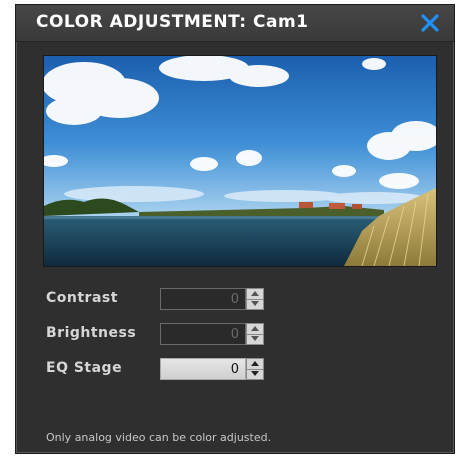  What do you see at coordinates (255, 374) in the screenshot?
I see `eq-stage-down-arrow-icon` at bounding box center [255, 374].